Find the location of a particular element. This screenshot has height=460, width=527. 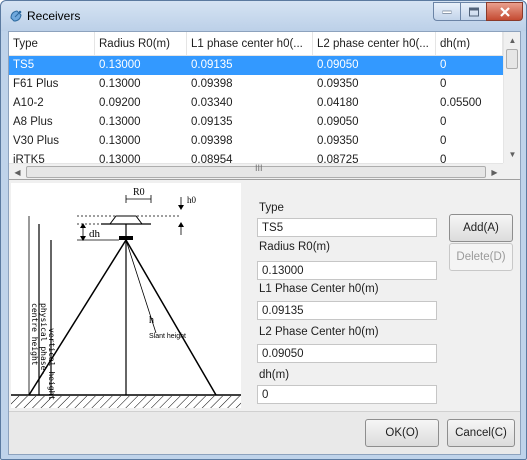

r0-label: R0 is located at coordinates (139, 192).